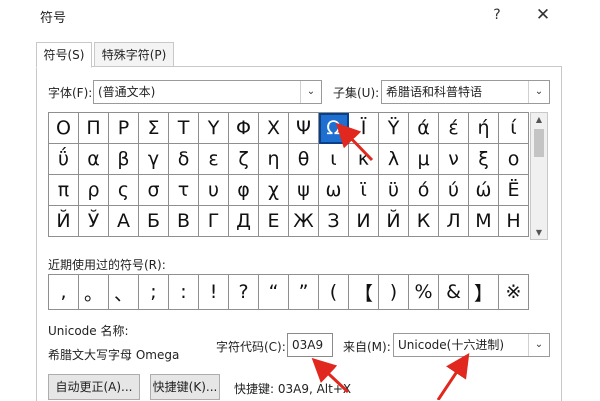  Describe the element at coordinates (334, 292) in the screenshot. I see `recent-symbol-cell: (` at that location.